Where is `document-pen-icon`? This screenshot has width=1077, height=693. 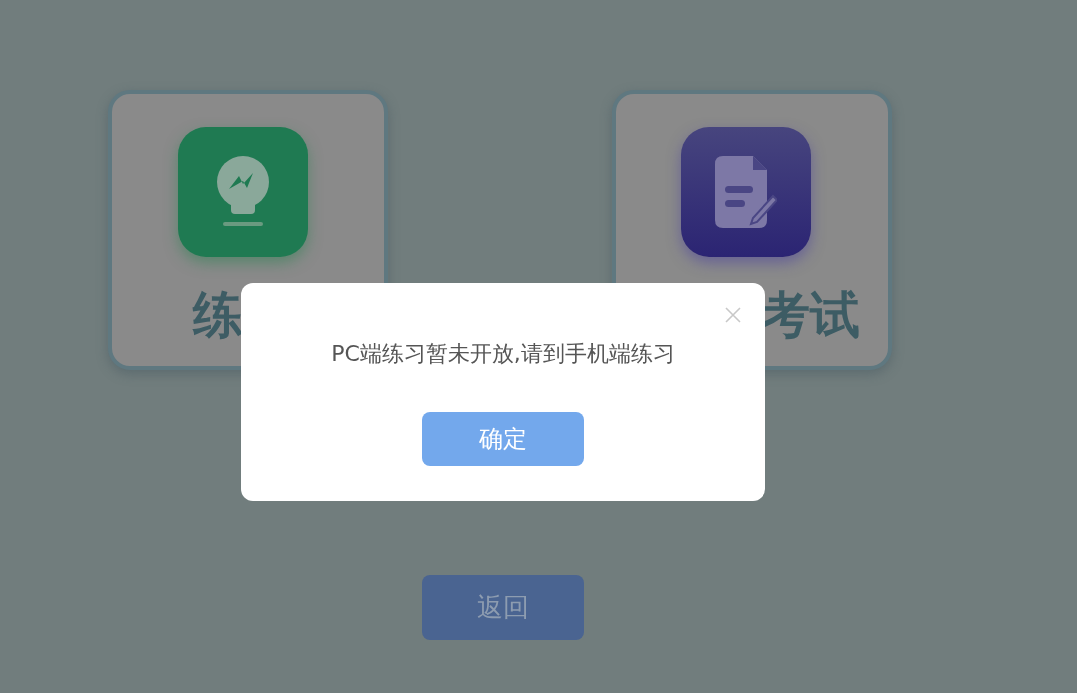 document-pen-icon is located at coordinates (746, 192).